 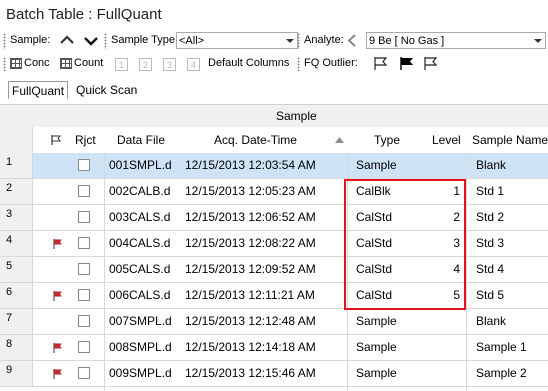 What do you see at coordinates (250, 217) in the screenshot?
I see `cell-acq-datetime: 12/15/2013 12:06:52 AM` at bounding box center [250, 217].